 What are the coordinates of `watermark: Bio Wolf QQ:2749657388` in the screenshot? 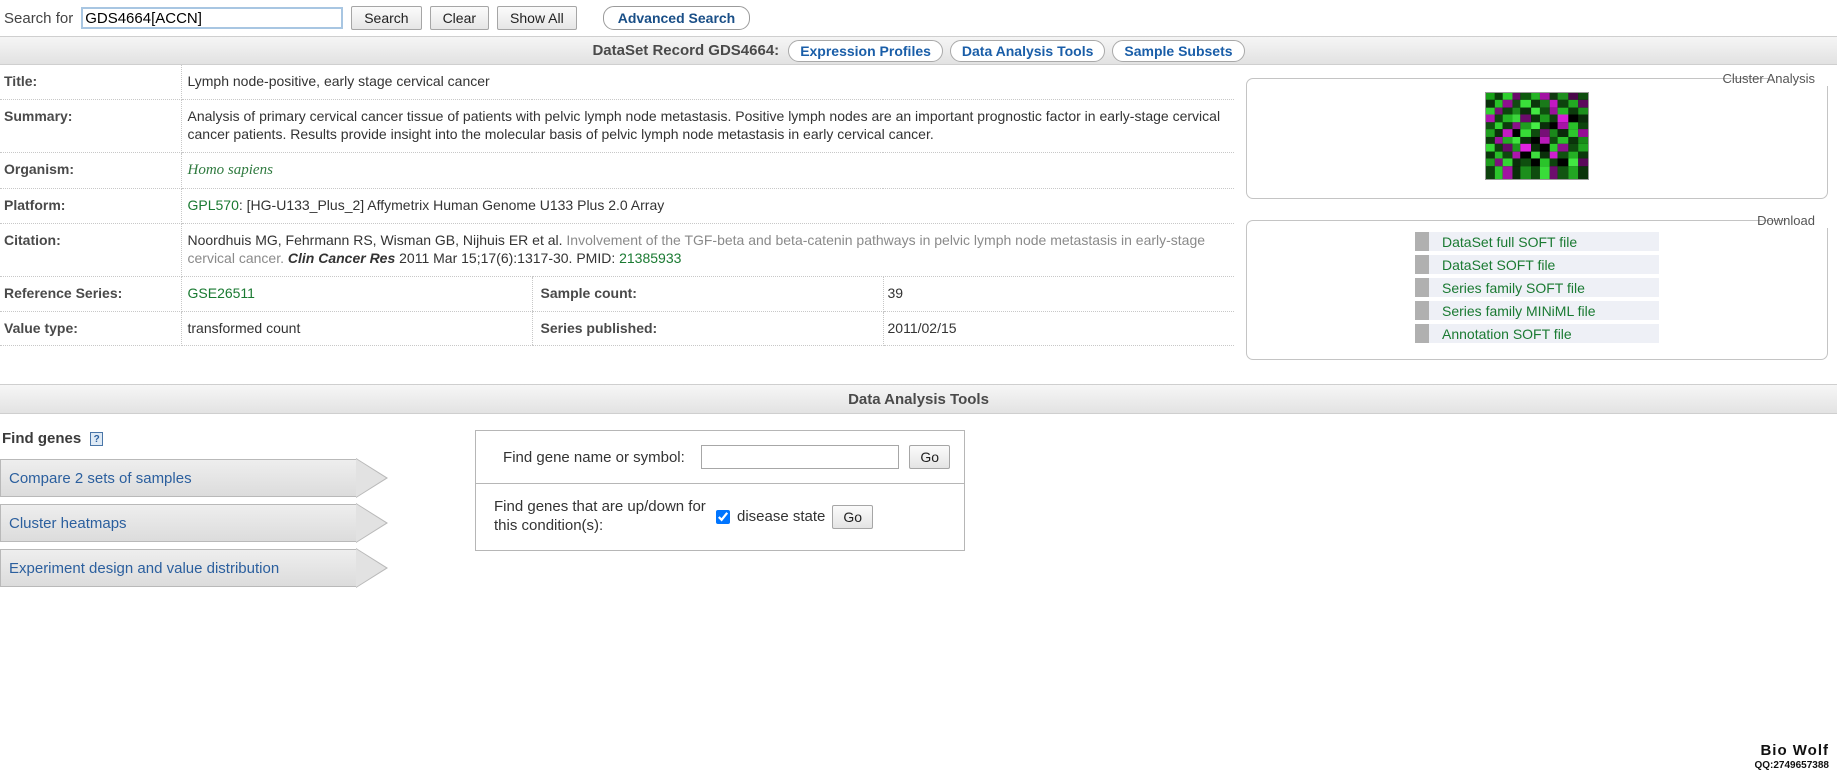 It's located at (1791, 756).